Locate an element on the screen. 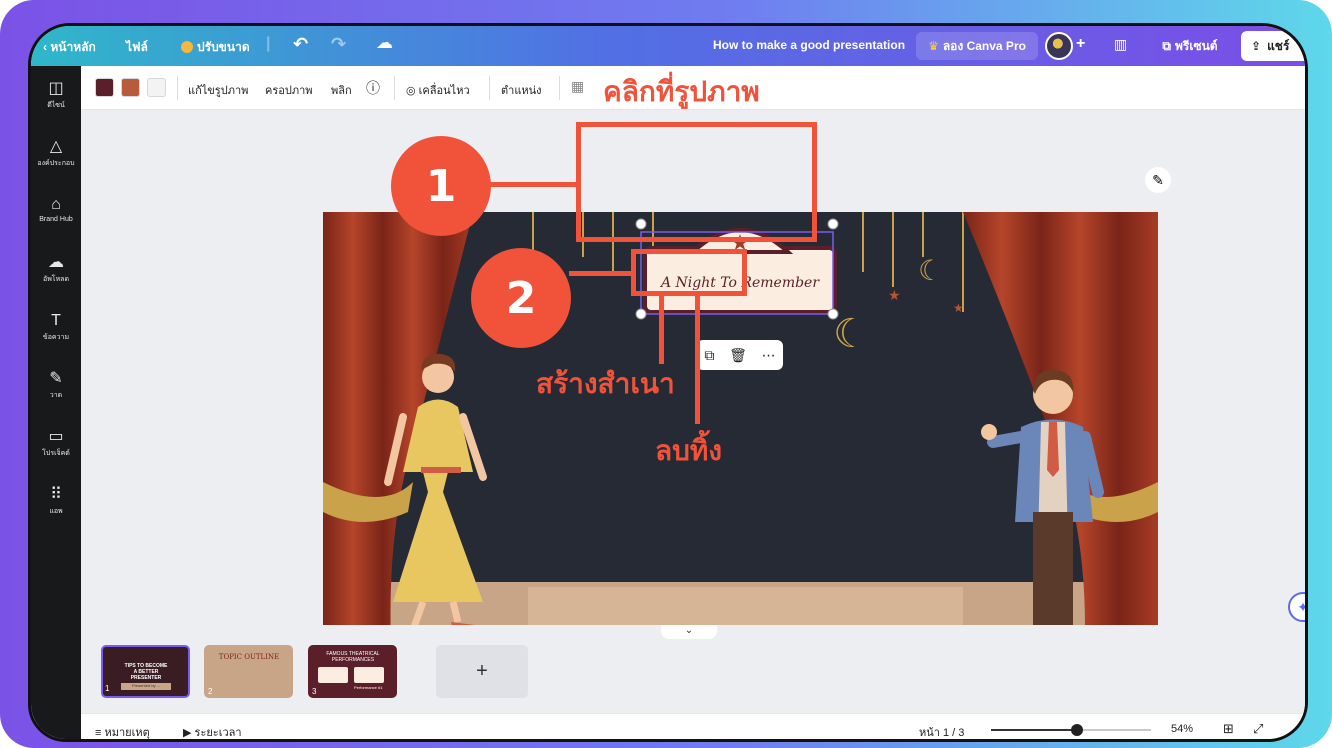  sidebar-item-label: อัพโหลด is located at coordinates (56, 279).